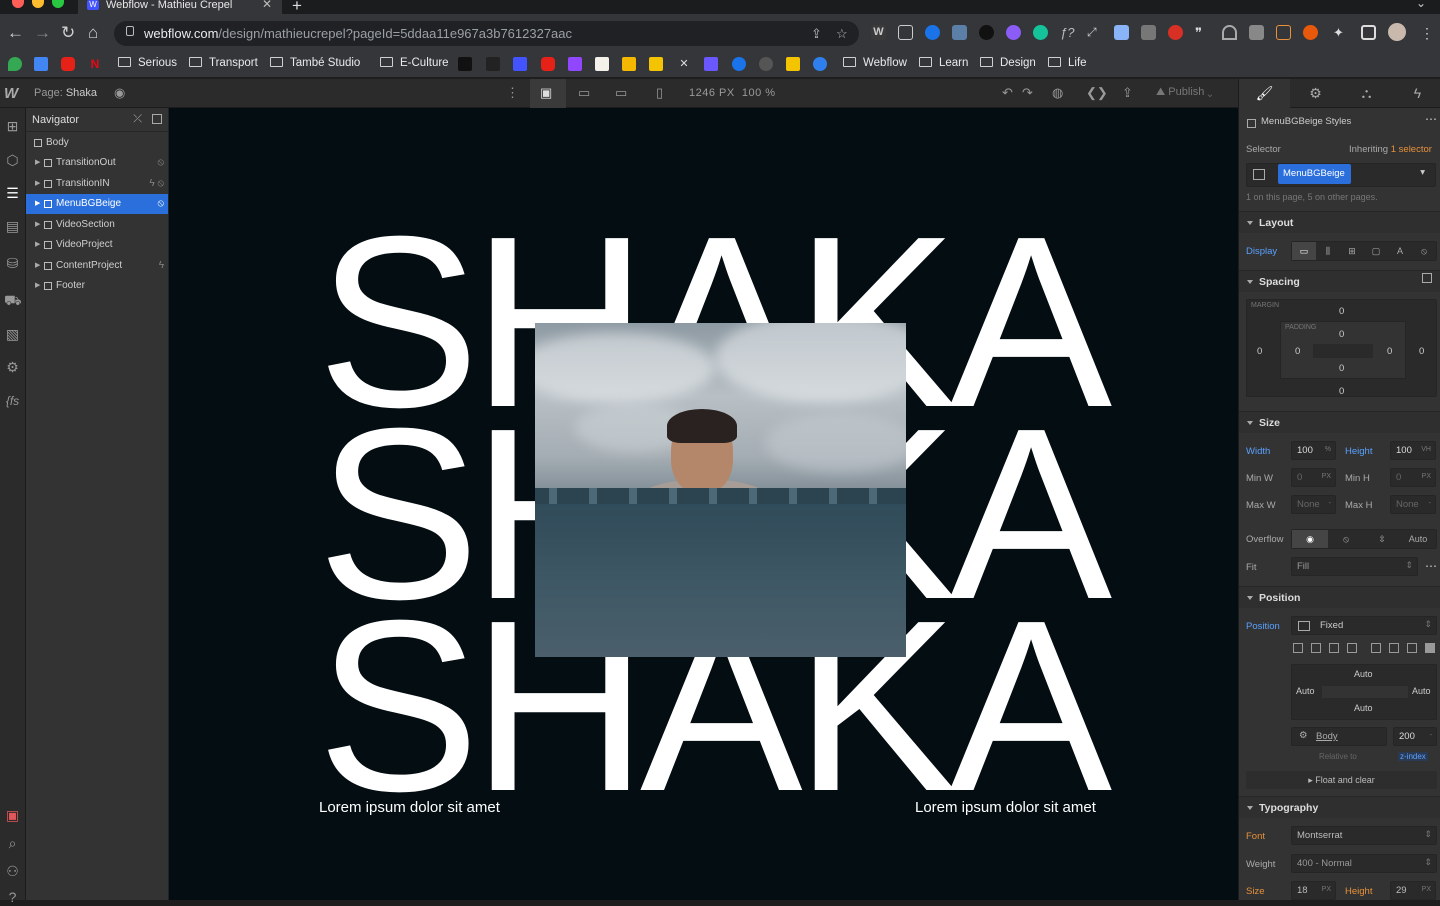 The width and height of the screenshot is (1440, 906). What do you see at coordinates (58, 4) in the screenshot?
I see `zoom-window-button` at bounding box center [58, 4].